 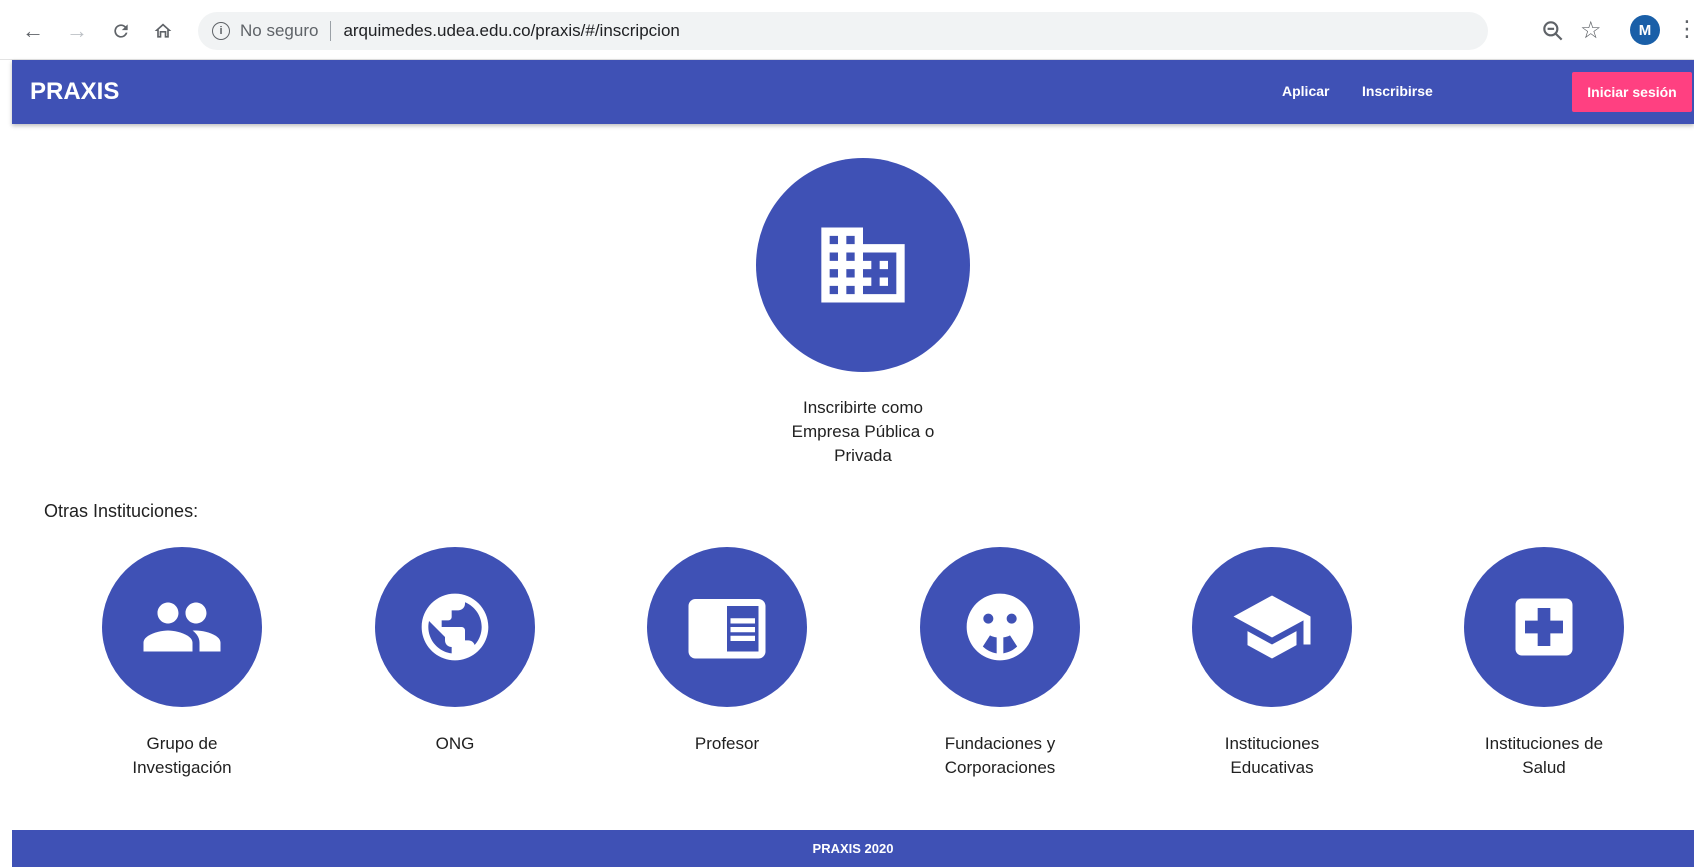 I want to click on foundations-option-button, so click(x=1000, y=627).